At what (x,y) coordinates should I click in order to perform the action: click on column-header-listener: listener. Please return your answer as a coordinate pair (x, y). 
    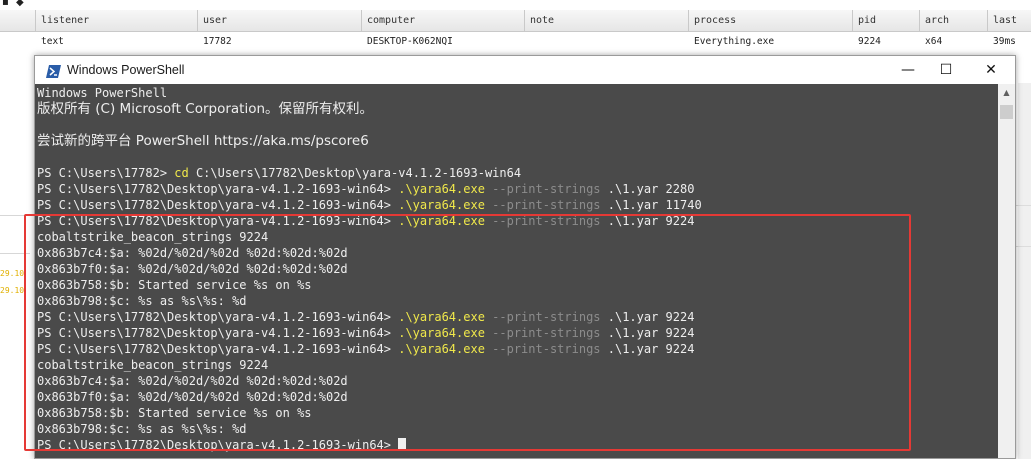
    Looking at the image, I should click on (117, 20).